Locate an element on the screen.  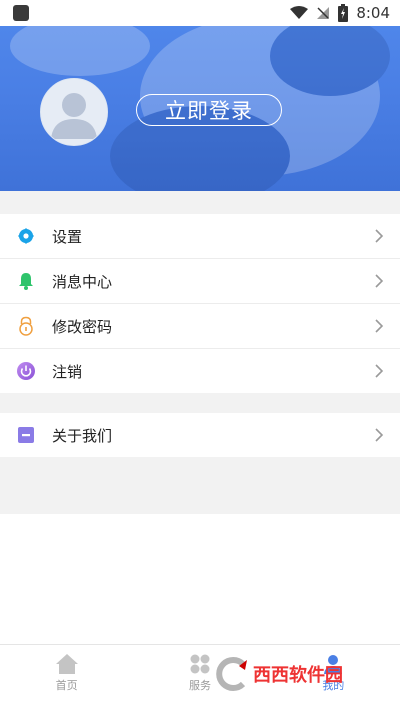
login-button: 立即登录 is located at coordinates (209, 110).